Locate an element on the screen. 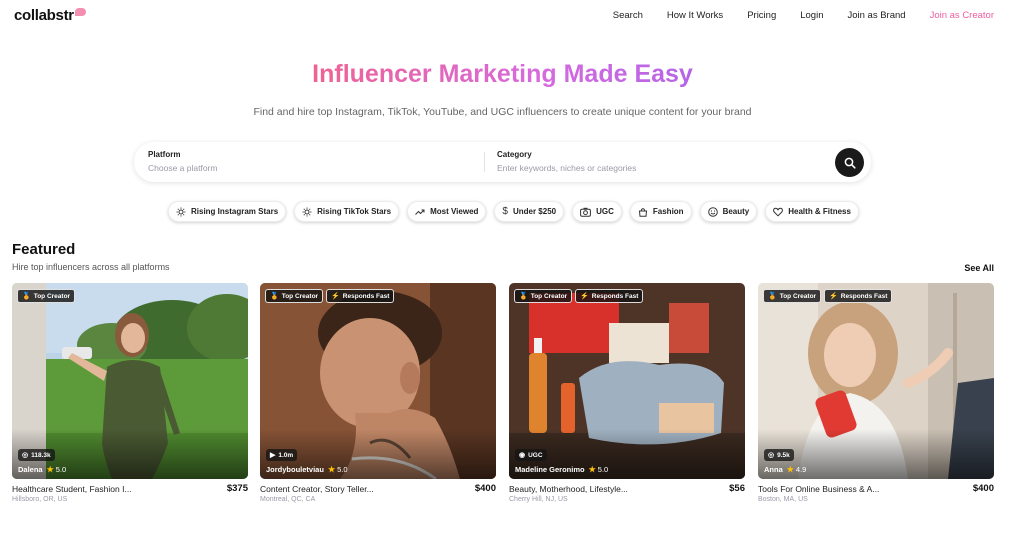 This screenshot has width=1024, height=547. card-badges: 🏅 Top Creator is located at coordinates (46, 296).